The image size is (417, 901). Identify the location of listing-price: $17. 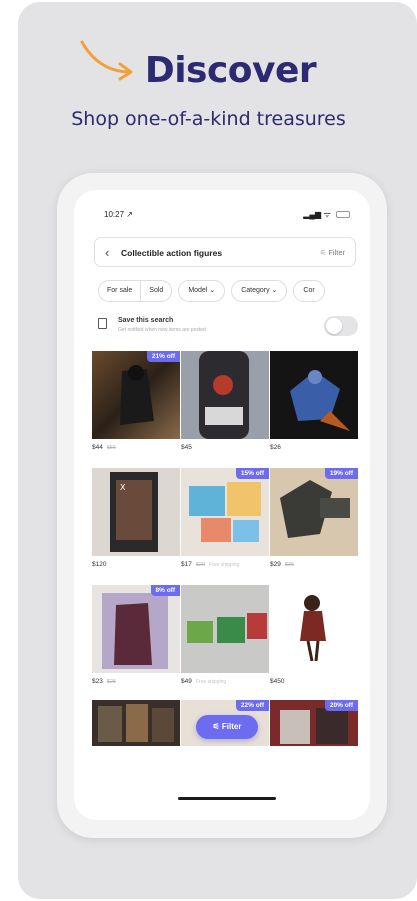
(186, 564).